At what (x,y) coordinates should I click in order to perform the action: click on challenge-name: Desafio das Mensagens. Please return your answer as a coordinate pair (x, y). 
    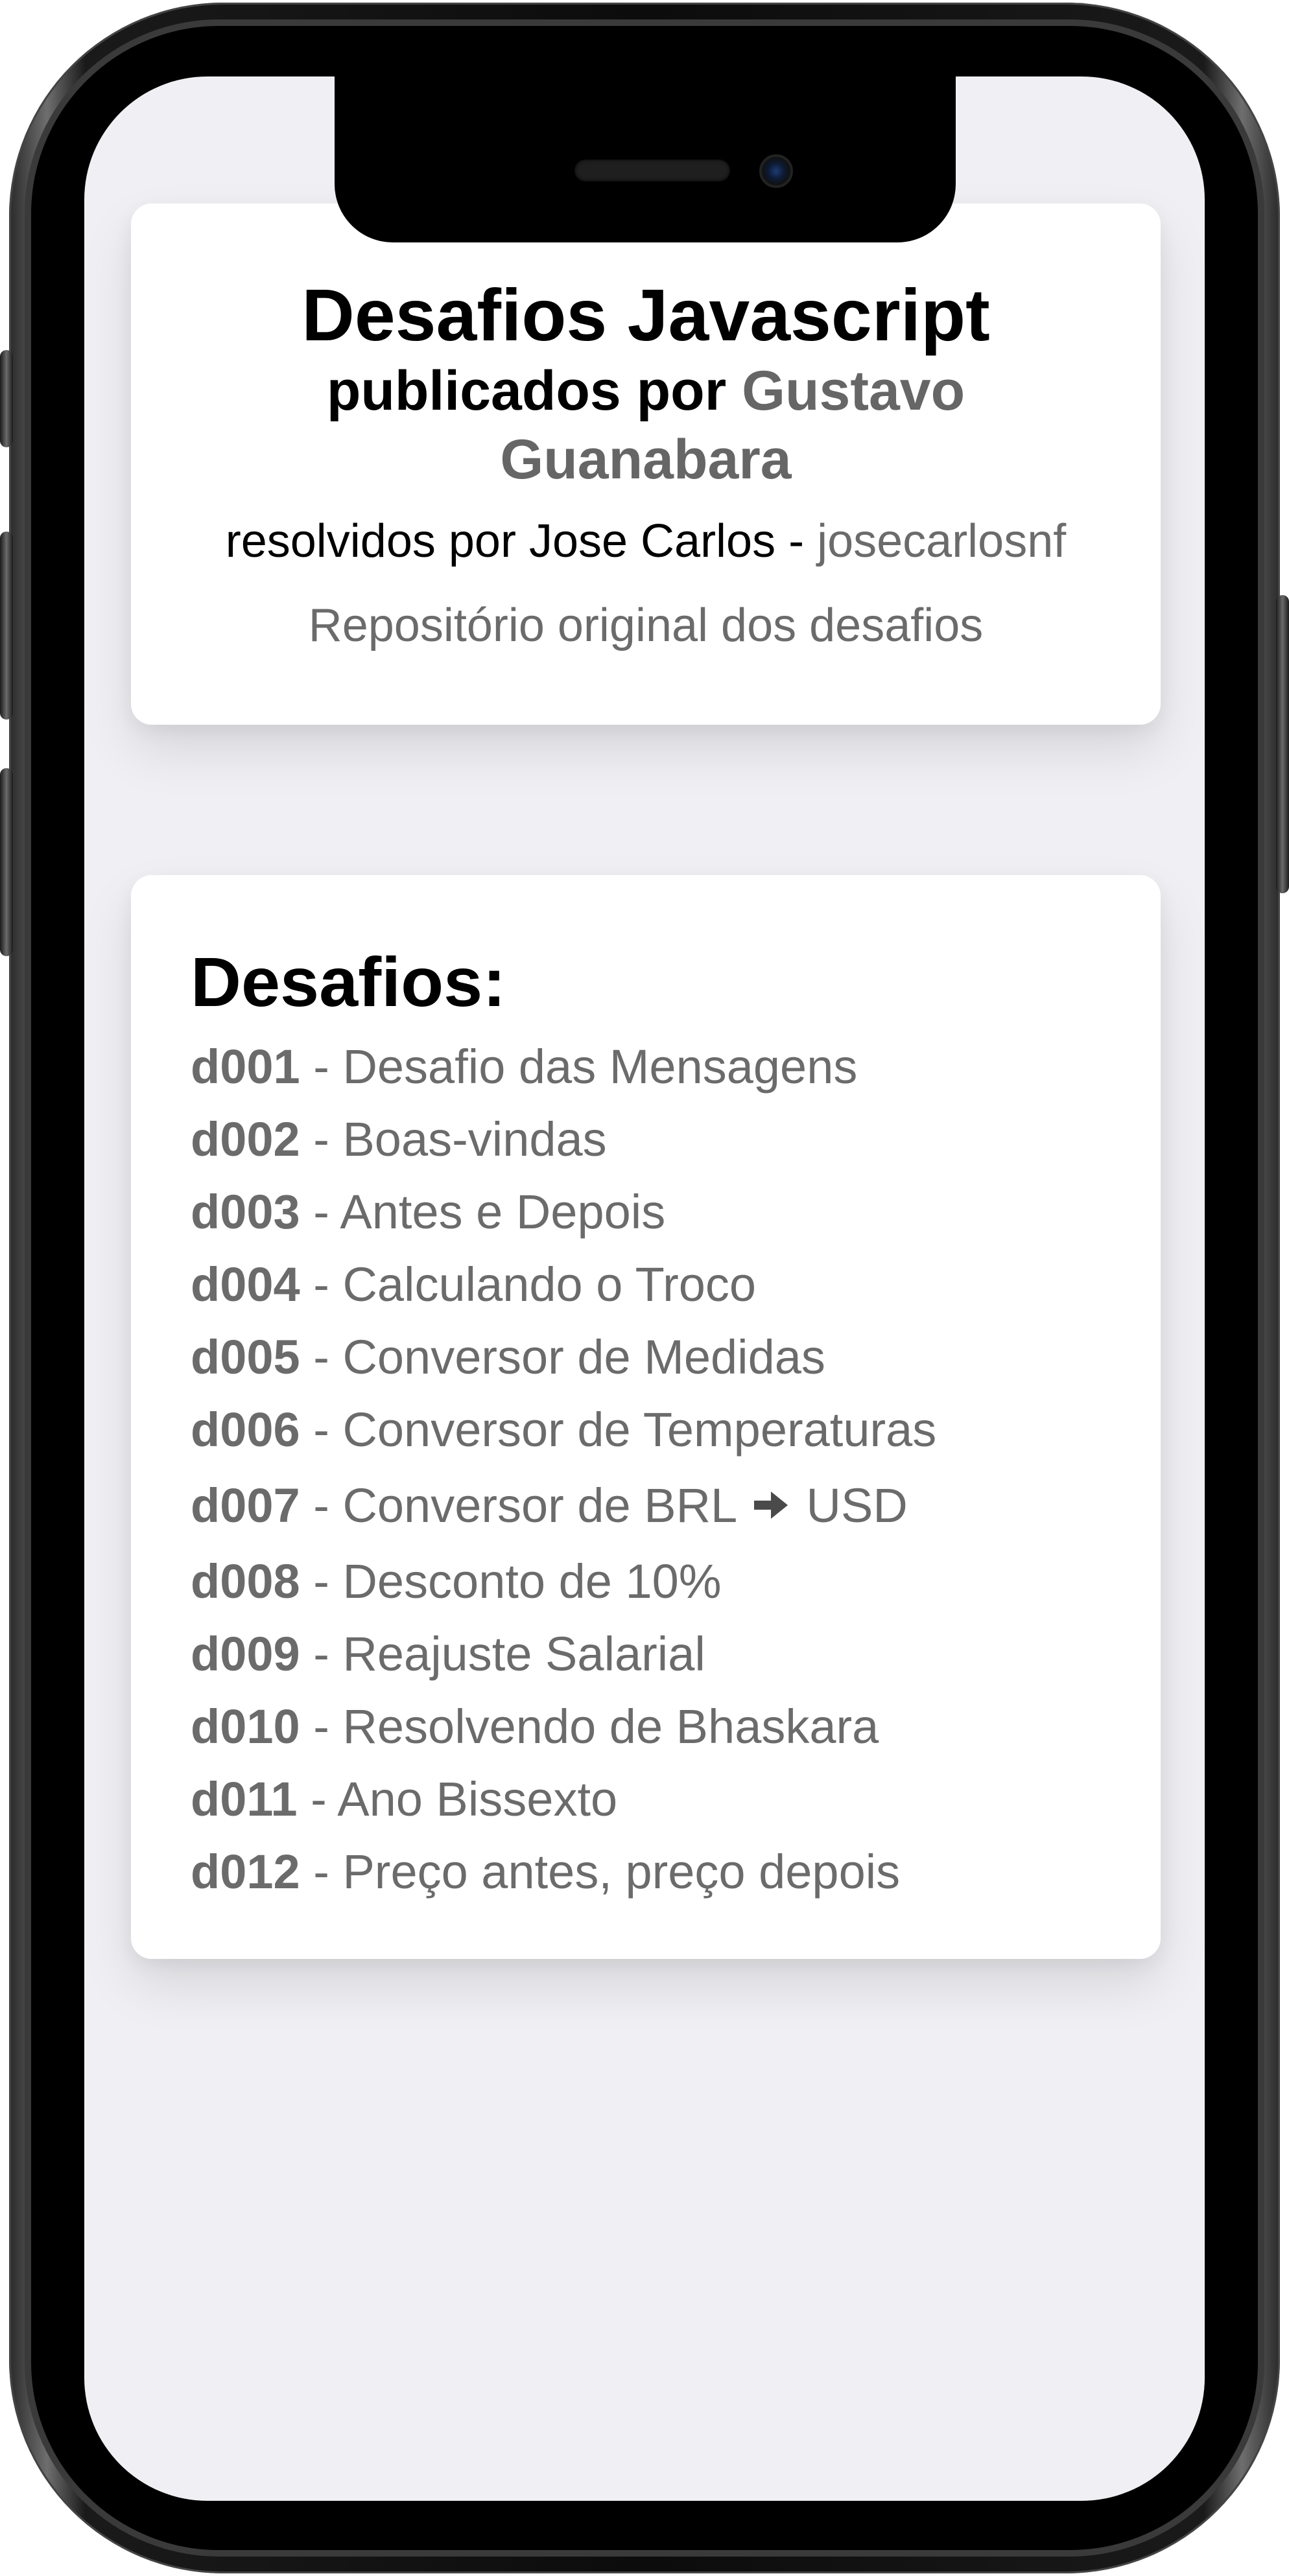
    Looking at the image, I should click on (600, 1067).